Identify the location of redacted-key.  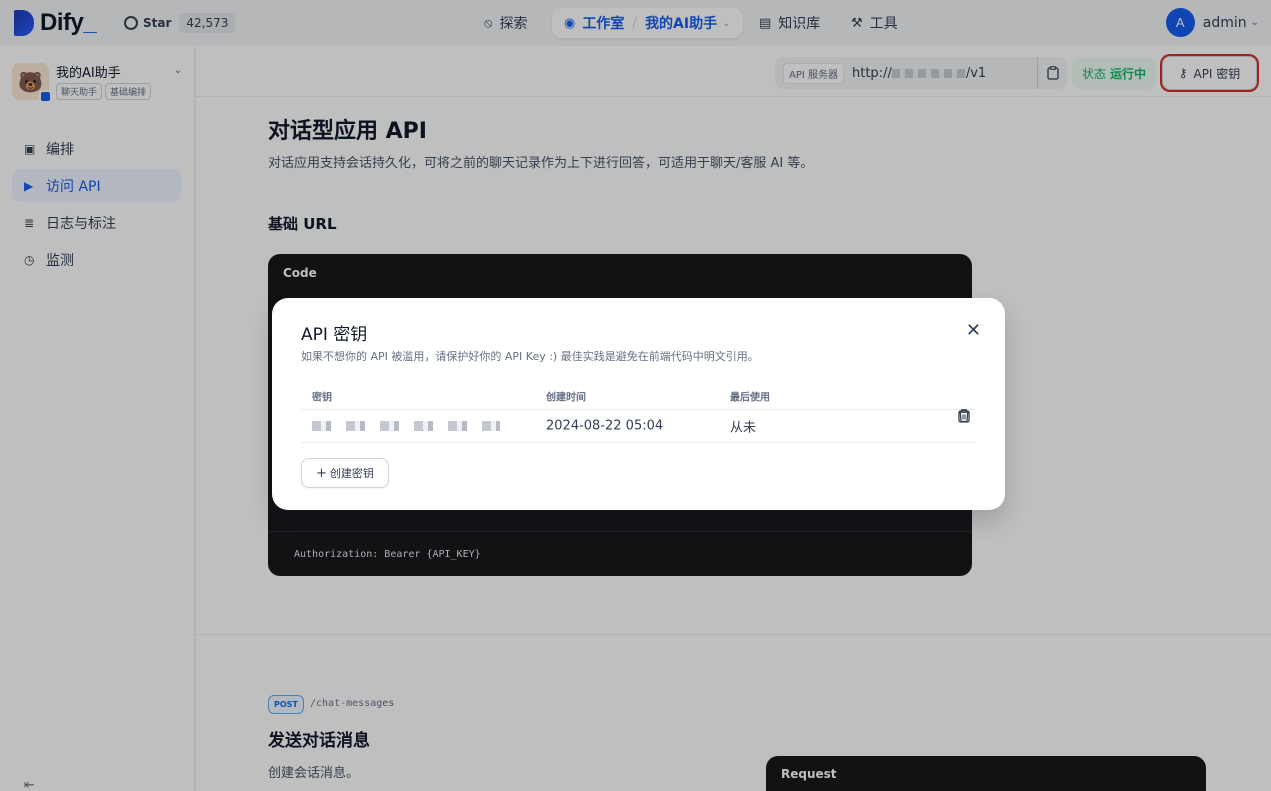
(406, 426).